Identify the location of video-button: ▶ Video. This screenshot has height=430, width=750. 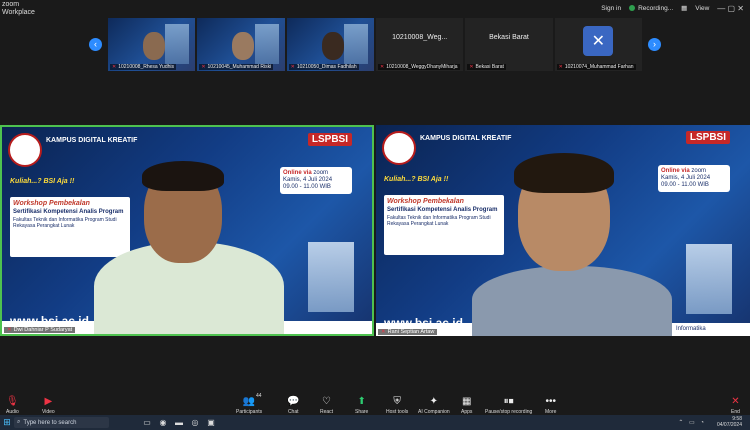
(48, 402).